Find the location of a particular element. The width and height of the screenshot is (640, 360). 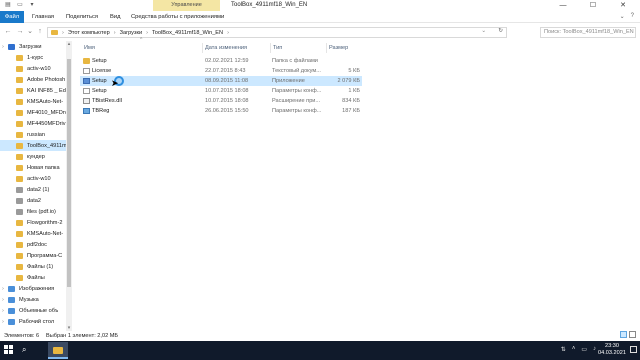

help-icon: ? is located at coordinates (632, 16).